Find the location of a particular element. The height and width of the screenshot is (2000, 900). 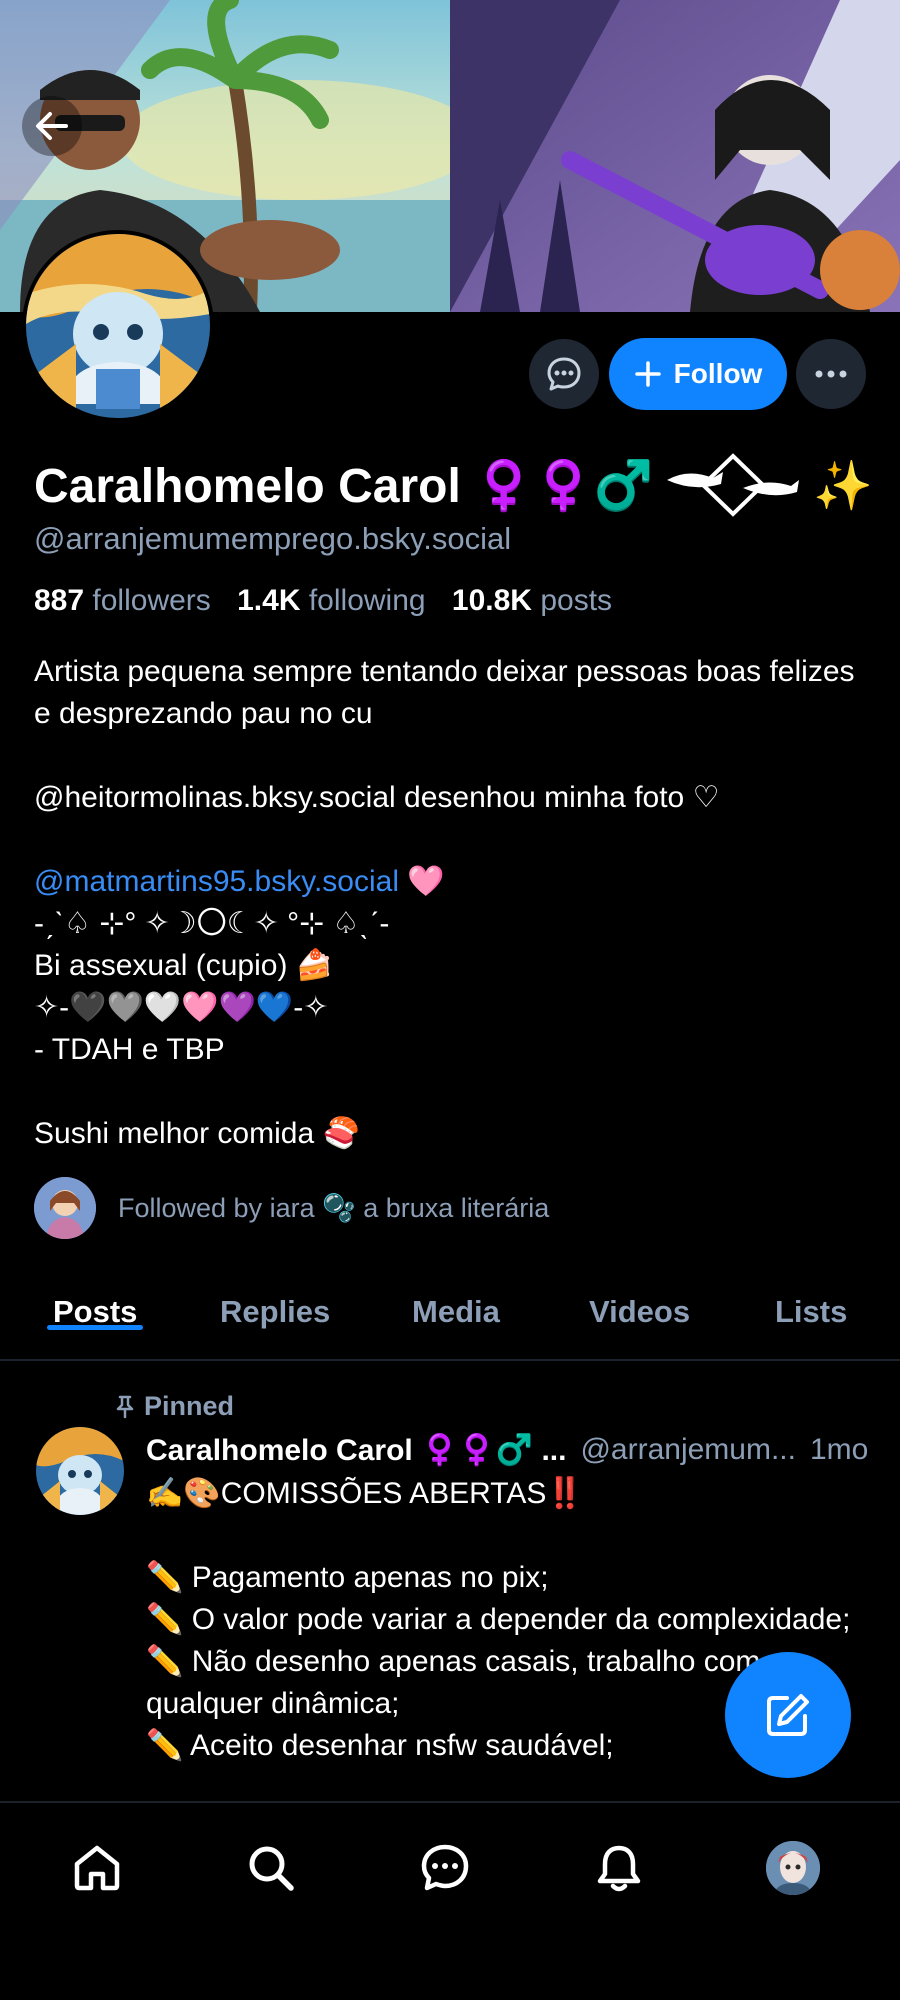

profile-stats: 887 followers 1.4K following 10.8K posts is located at coordinates (332, 601).